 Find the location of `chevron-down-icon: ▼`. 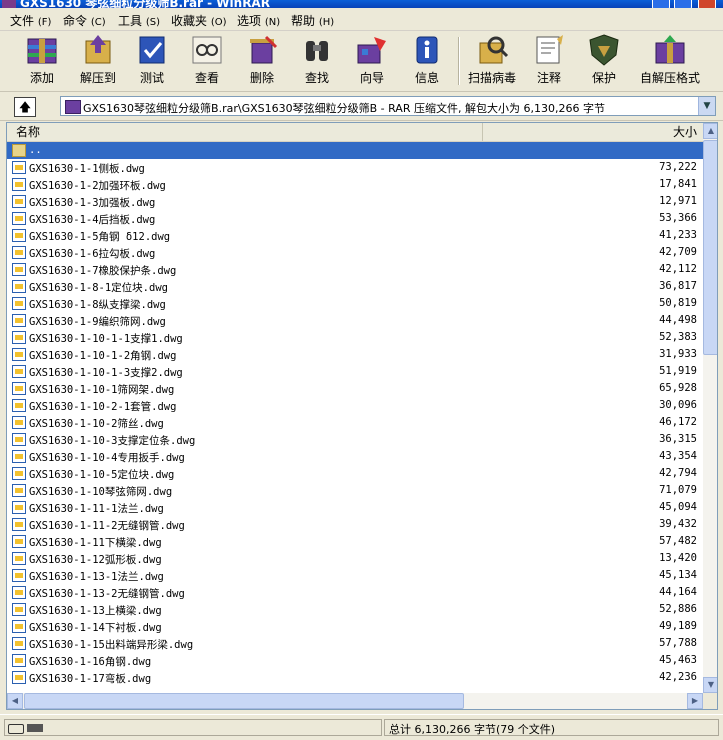

chevron-down-icon: ▼ is located at coordinates (706, 106).